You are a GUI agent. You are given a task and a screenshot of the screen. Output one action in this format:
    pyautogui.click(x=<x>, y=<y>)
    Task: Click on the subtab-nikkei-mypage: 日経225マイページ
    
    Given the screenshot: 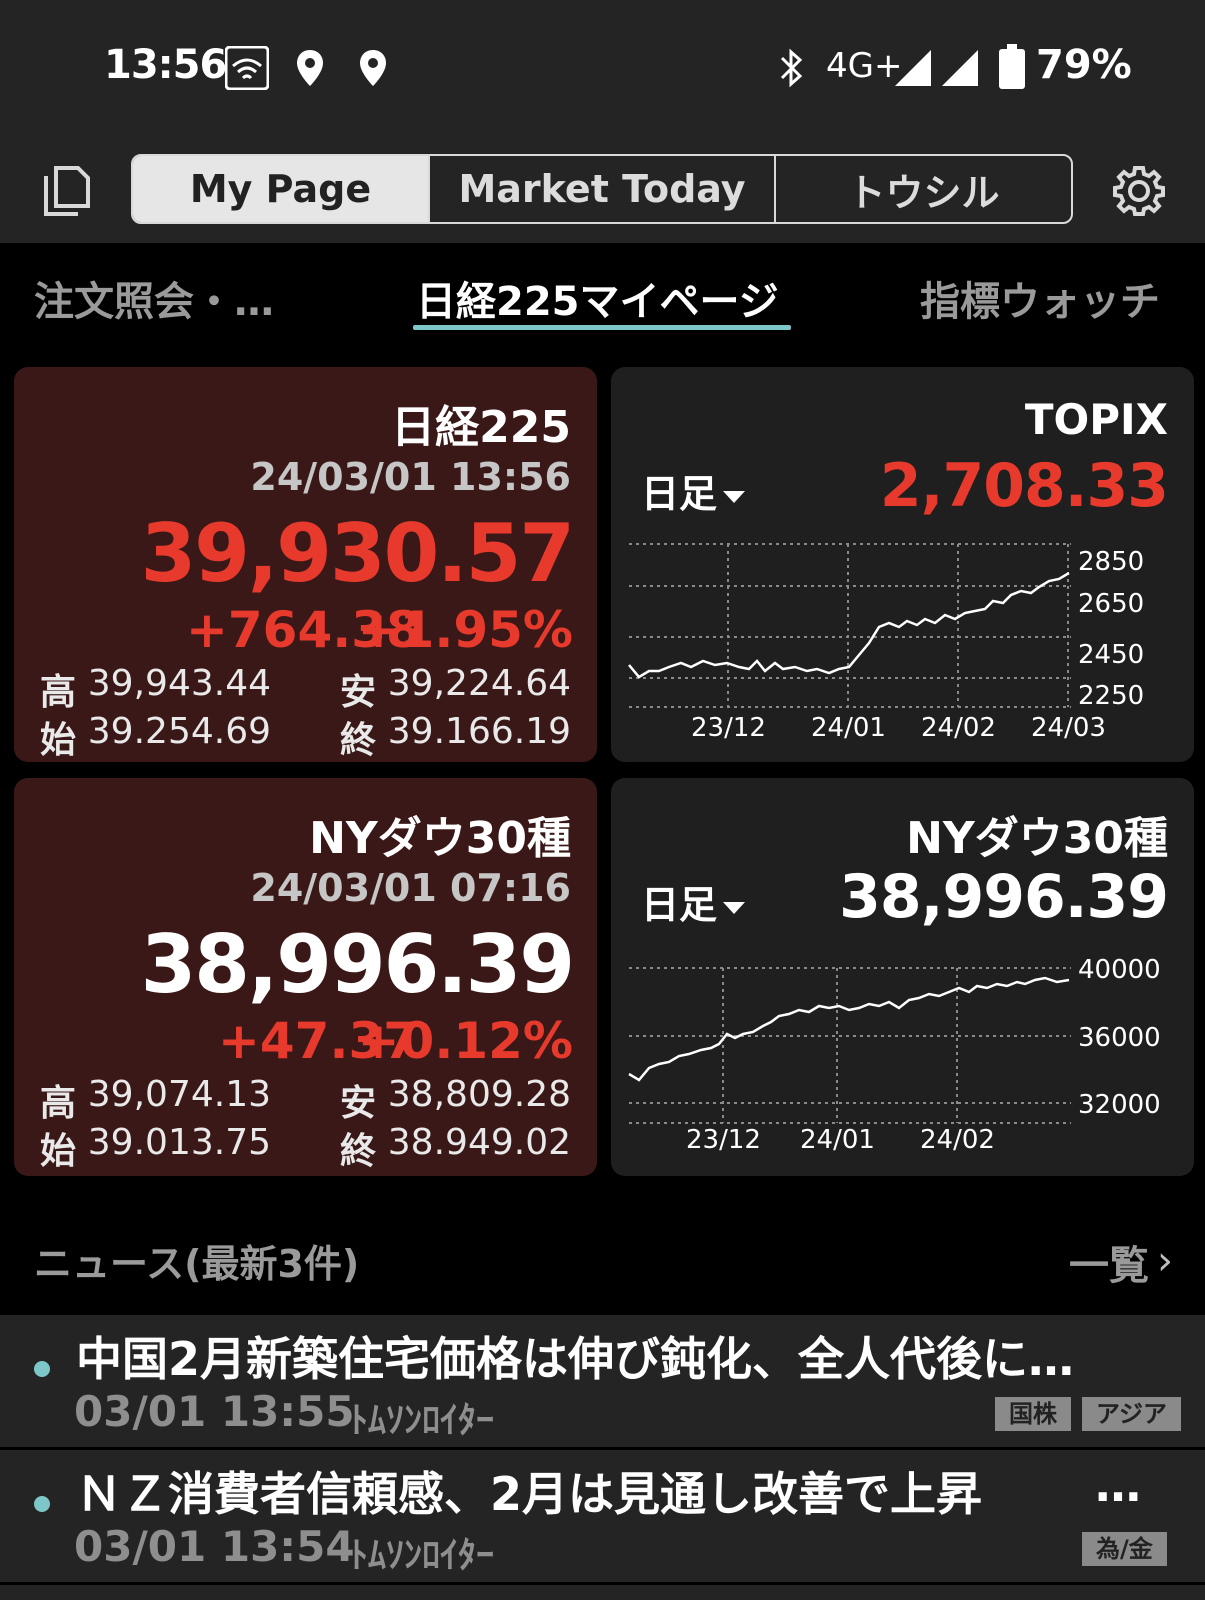 What is the action you would take?
    pyautogui.click(x=597, y=298)
    